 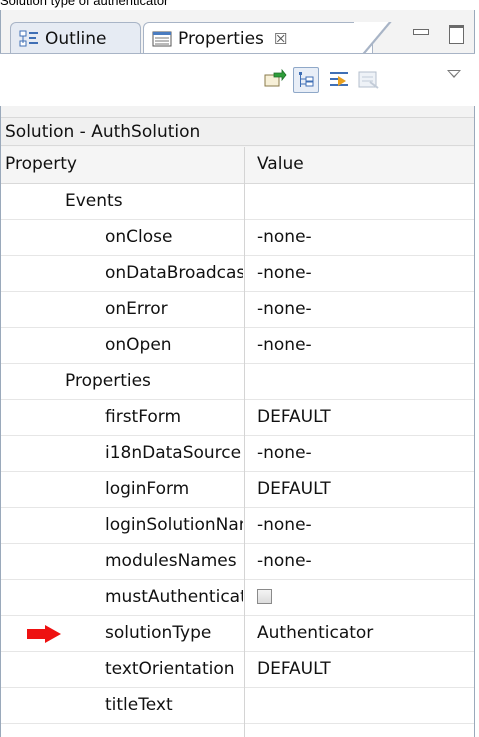 What do you see at coordinates (280, 39) in the screenshot?
I see `close-tab-icon: ☒` at bounding box center [280, 39].